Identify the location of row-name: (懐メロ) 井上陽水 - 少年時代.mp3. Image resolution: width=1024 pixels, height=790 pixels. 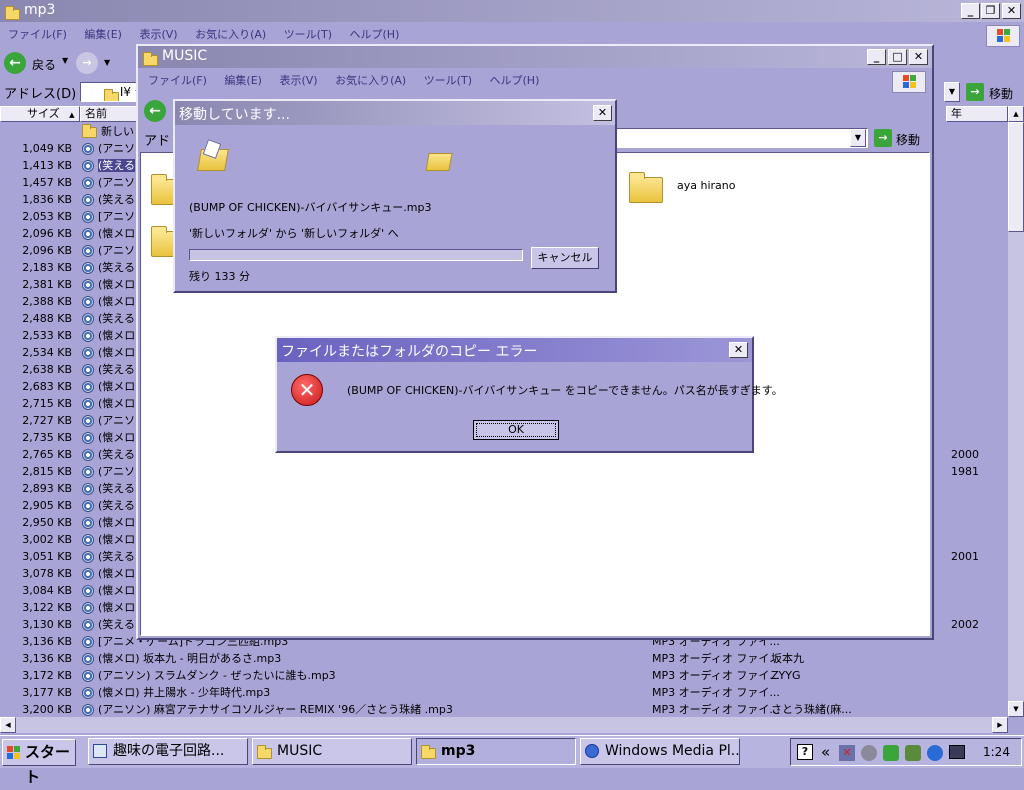
(176, 692).